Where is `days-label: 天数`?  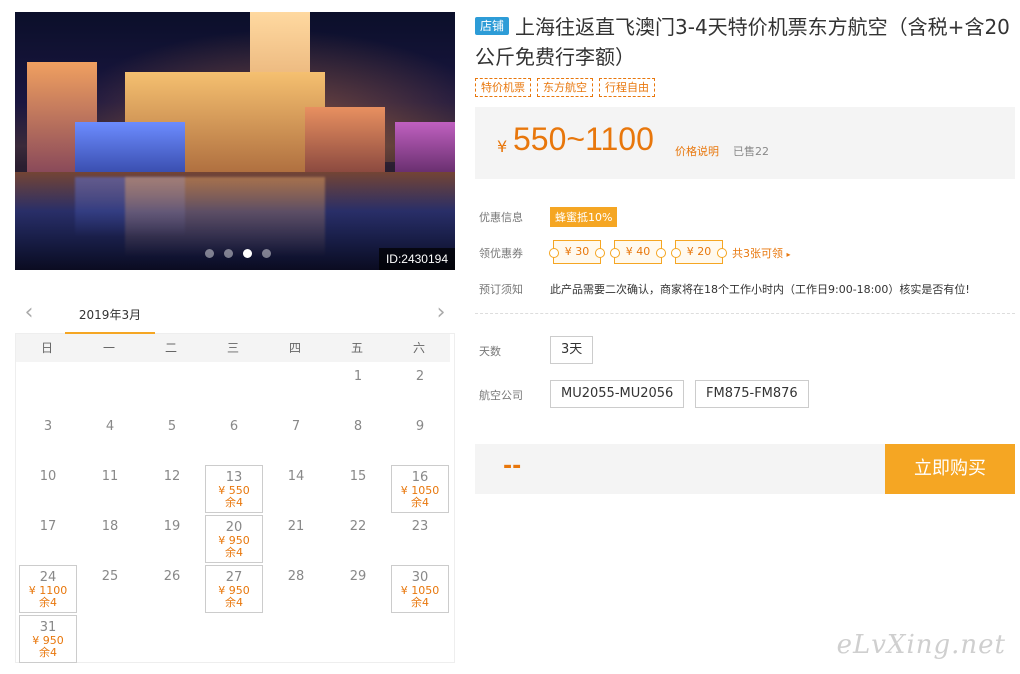 days-label: 天数 is located at coordinates (490, 351).